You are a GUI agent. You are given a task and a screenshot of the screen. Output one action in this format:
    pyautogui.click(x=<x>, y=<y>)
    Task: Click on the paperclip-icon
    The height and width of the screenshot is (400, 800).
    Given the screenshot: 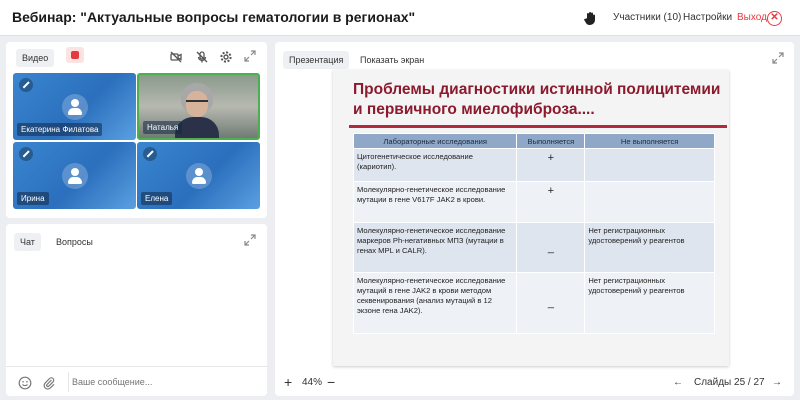 What is the action you would take?
    pyautogui.click(x=49, y=383)
    